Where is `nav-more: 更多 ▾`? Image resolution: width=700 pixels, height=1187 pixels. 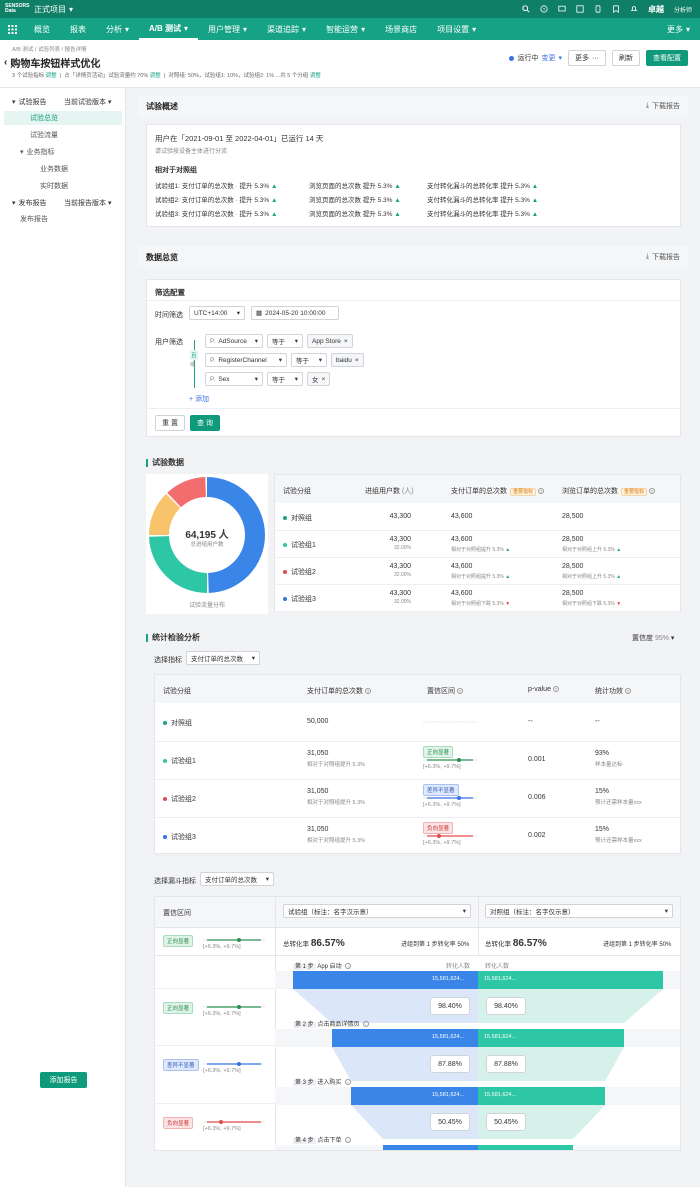 nav-more: 更多 ▾ is located at coordinates (678, 29).